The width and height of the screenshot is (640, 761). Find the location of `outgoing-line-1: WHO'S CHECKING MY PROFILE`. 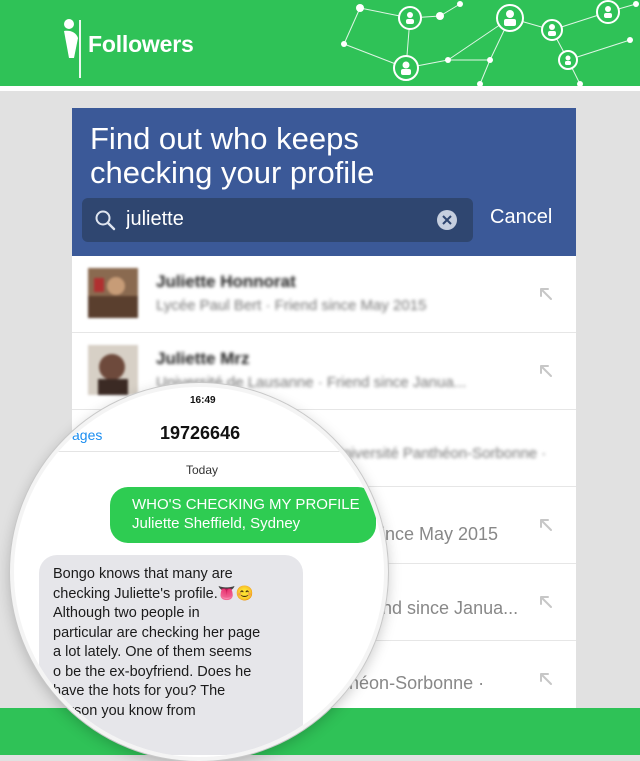

outgoing-line-1: WHO'S CHECKING MY PROFILE is located at coordinates (246, 504).